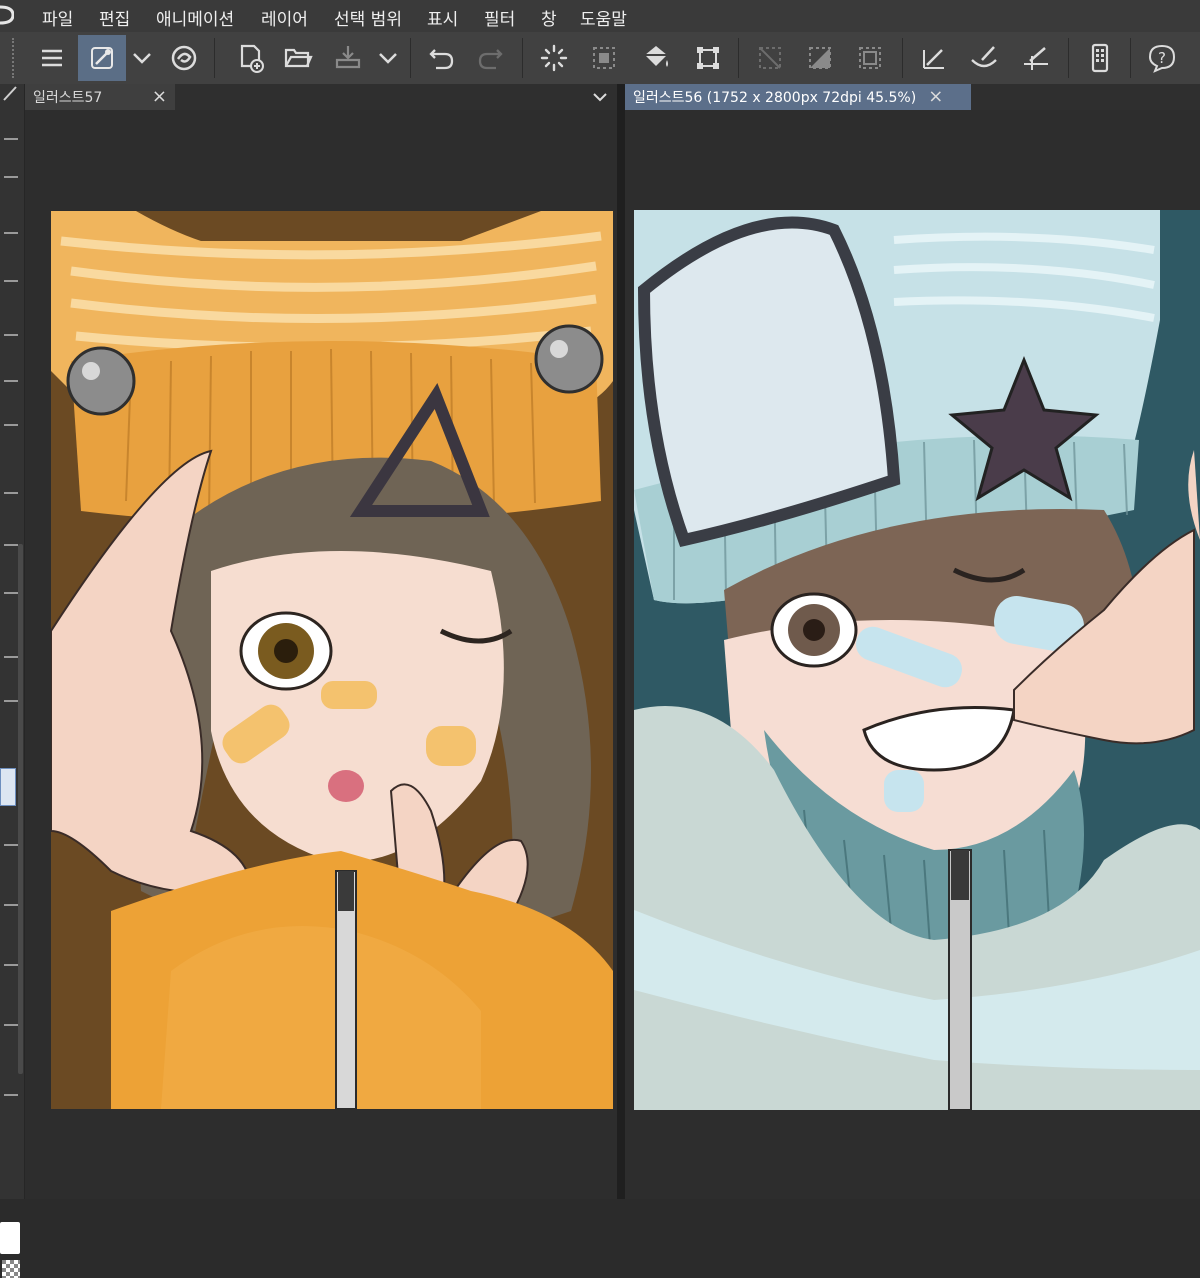  I want to click on menu-animation: 애니메이션, so click(195, 17).